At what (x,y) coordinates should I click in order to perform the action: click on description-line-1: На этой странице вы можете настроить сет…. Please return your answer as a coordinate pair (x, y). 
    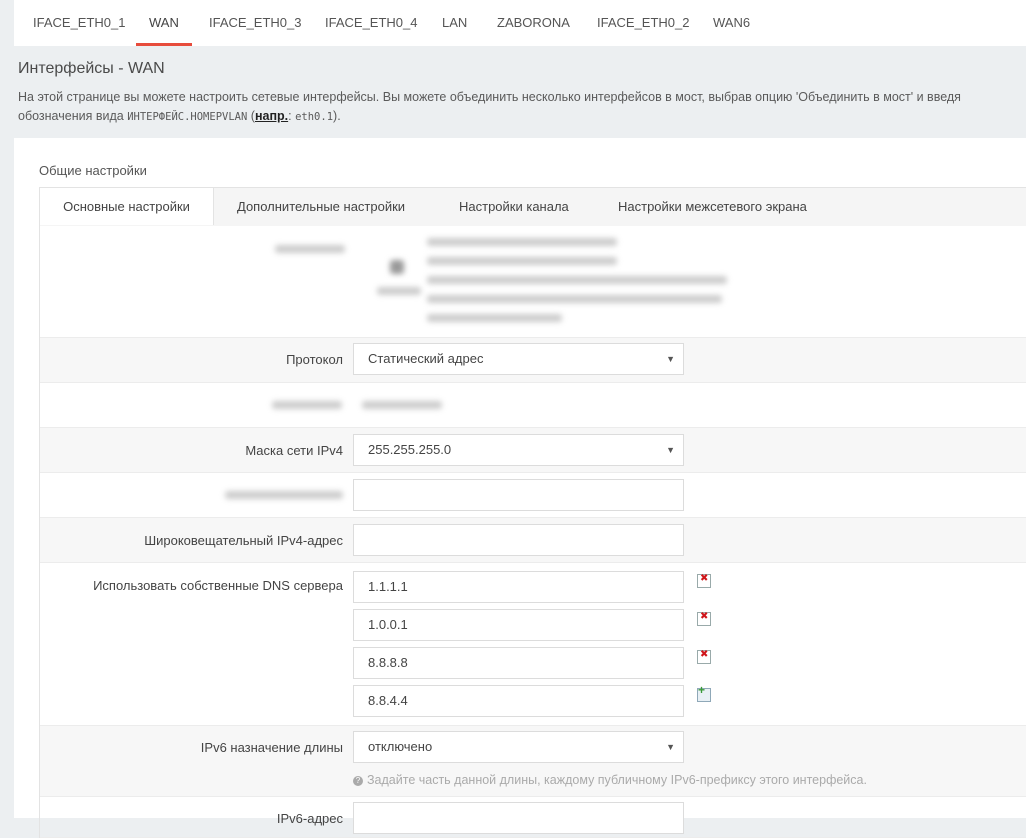
    Looking at the image, I should click on (489, 97).